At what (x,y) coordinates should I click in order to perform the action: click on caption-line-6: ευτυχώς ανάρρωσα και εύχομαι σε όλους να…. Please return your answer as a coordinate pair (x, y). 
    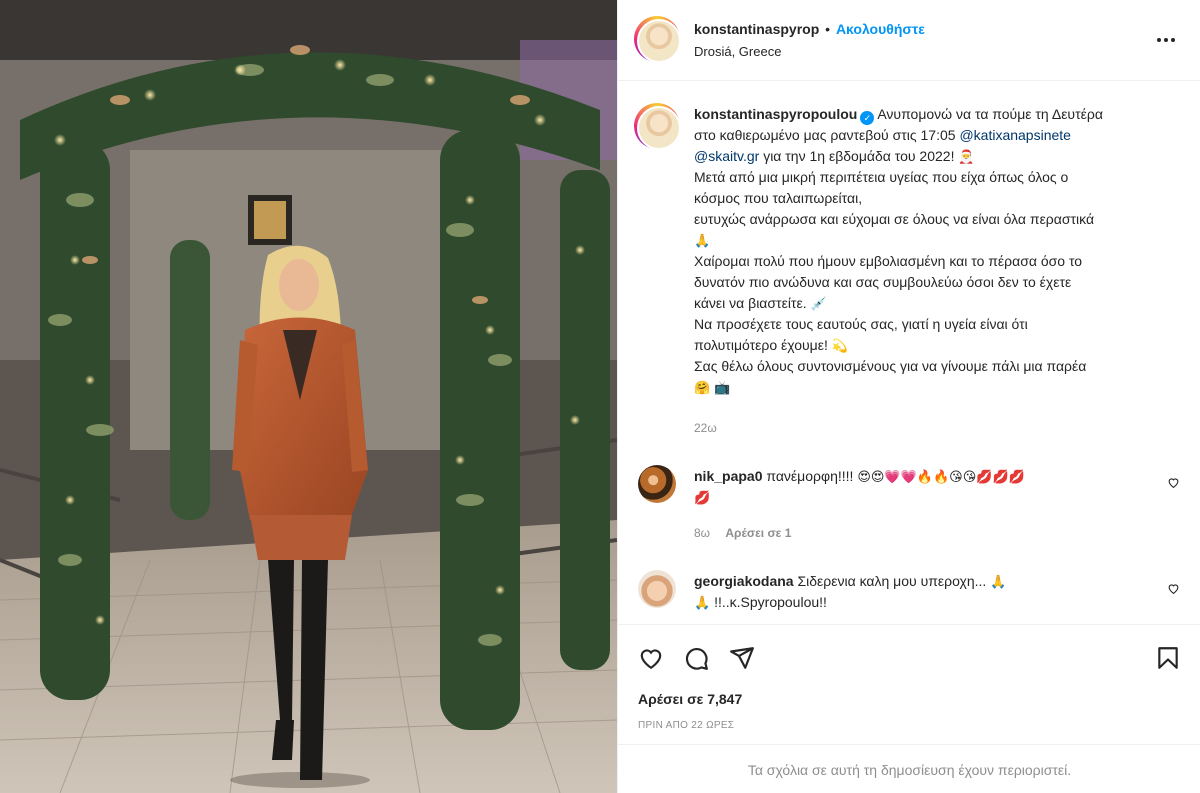
    Looking at the image, I should click on (894, 219).